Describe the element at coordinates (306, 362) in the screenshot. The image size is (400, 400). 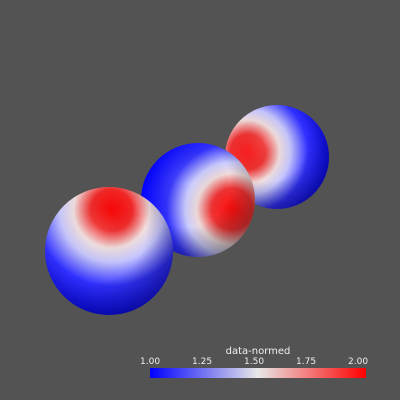
I see `scalar-bar-tick-label: 1.75` at that location.